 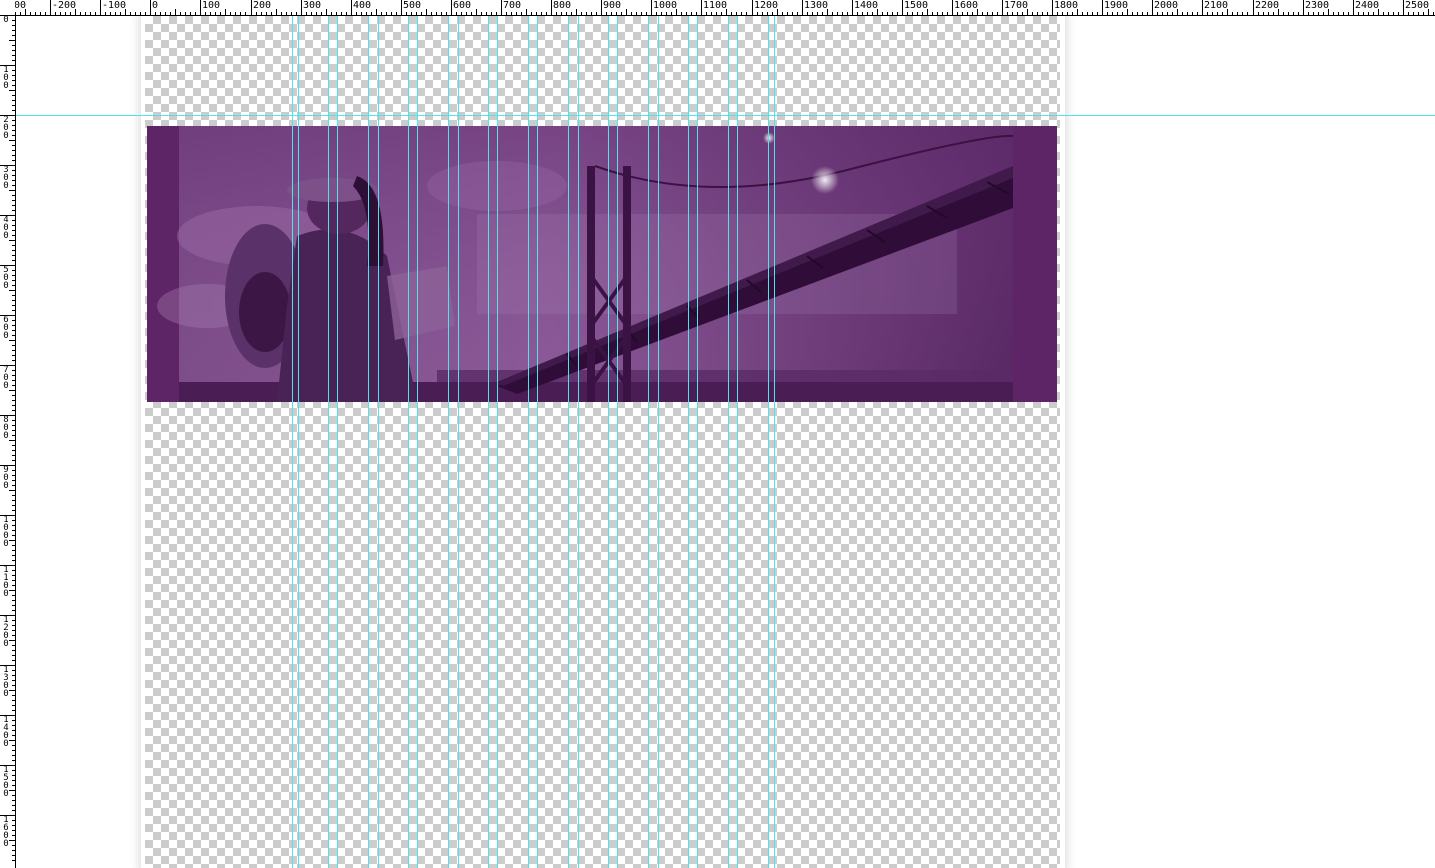 I want to click on horizontal-guide, so click(x=725, y=115).